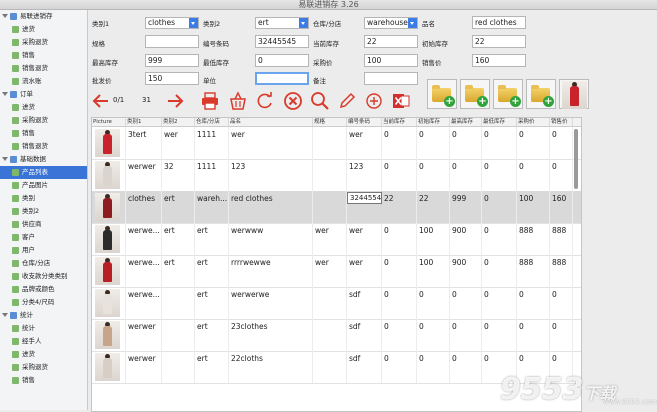 The height and width of the screenshot is (412, 657). Describe the element at coordinates (533, 271) in the screenshot. I see `table-cell: 888` at that location.